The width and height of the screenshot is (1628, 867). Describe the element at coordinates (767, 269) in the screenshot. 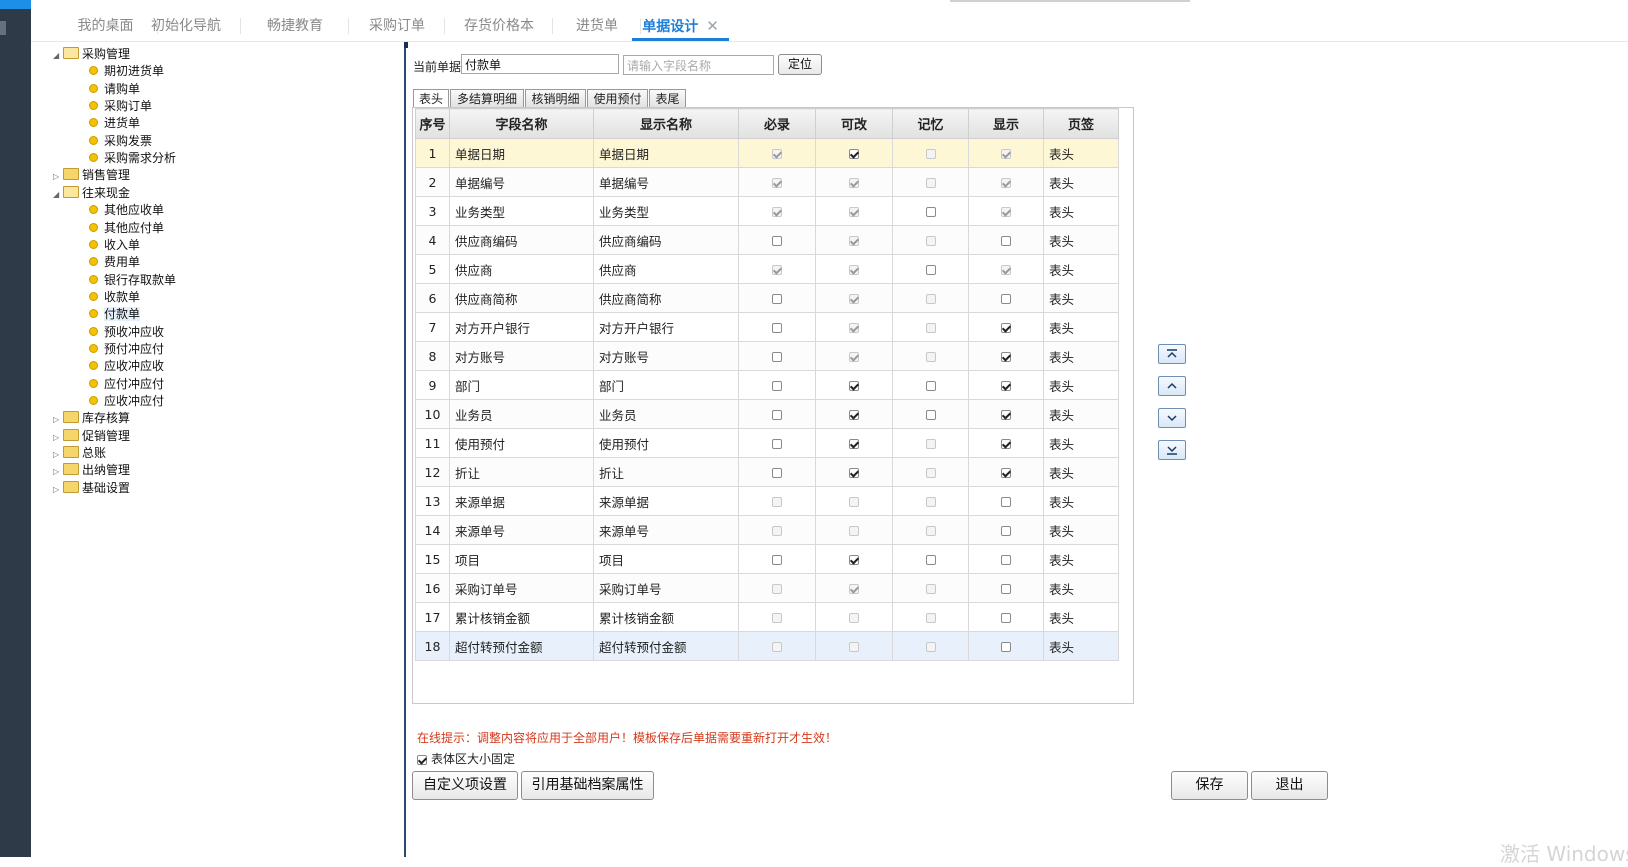

I see `table-row: 5 供应商 供应商 表头` at that location.